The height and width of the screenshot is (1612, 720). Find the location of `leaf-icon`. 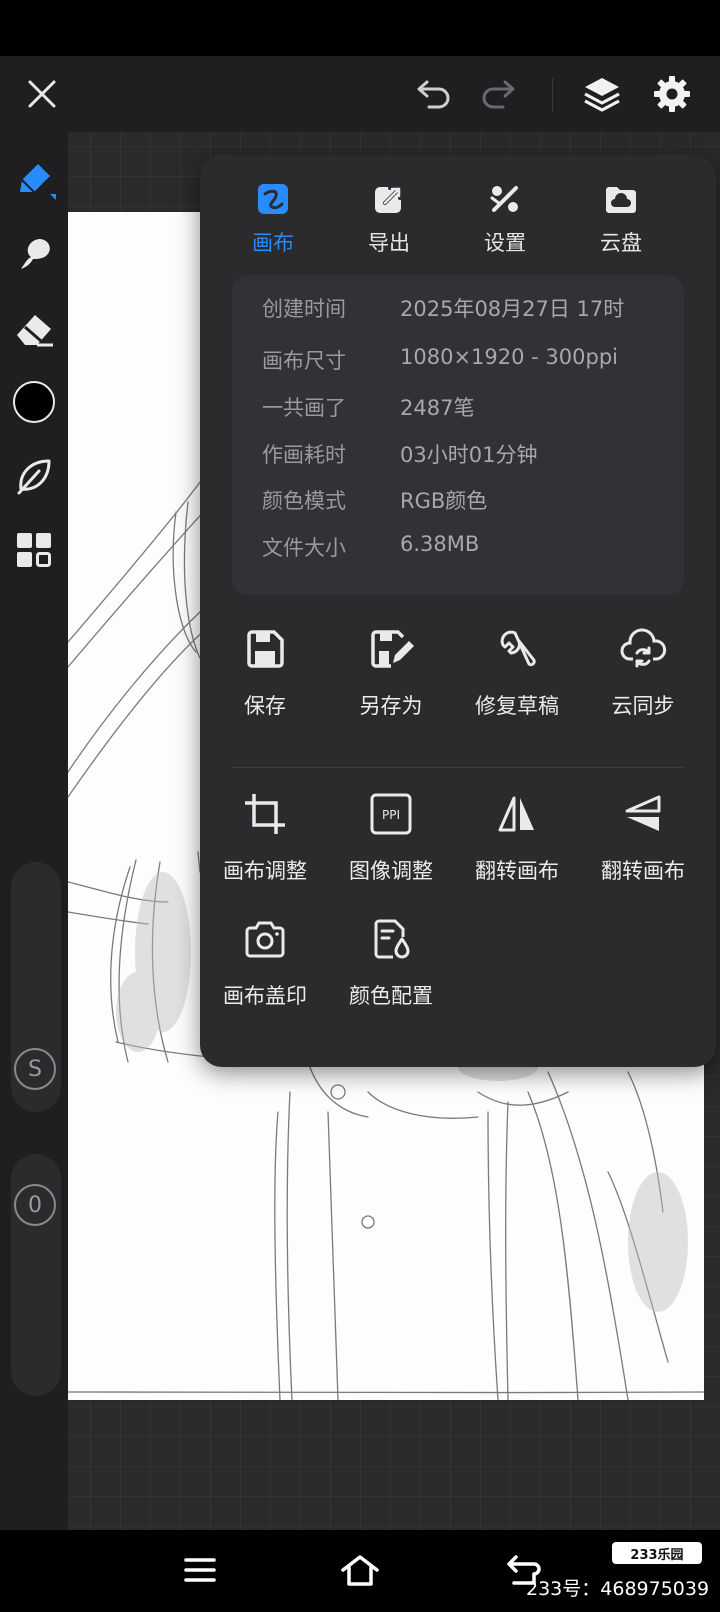

leaf-icon is located at coordinates (34, 476).